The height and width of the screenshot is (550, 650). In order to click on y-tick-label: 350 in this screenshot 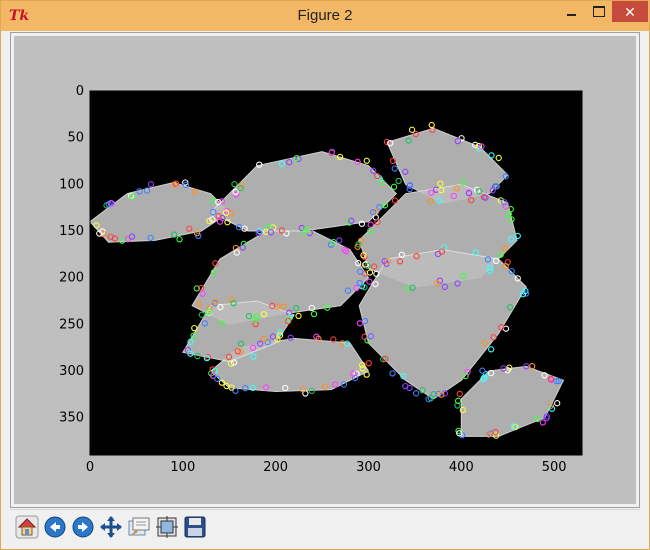, I will do `click(71, 418)`.